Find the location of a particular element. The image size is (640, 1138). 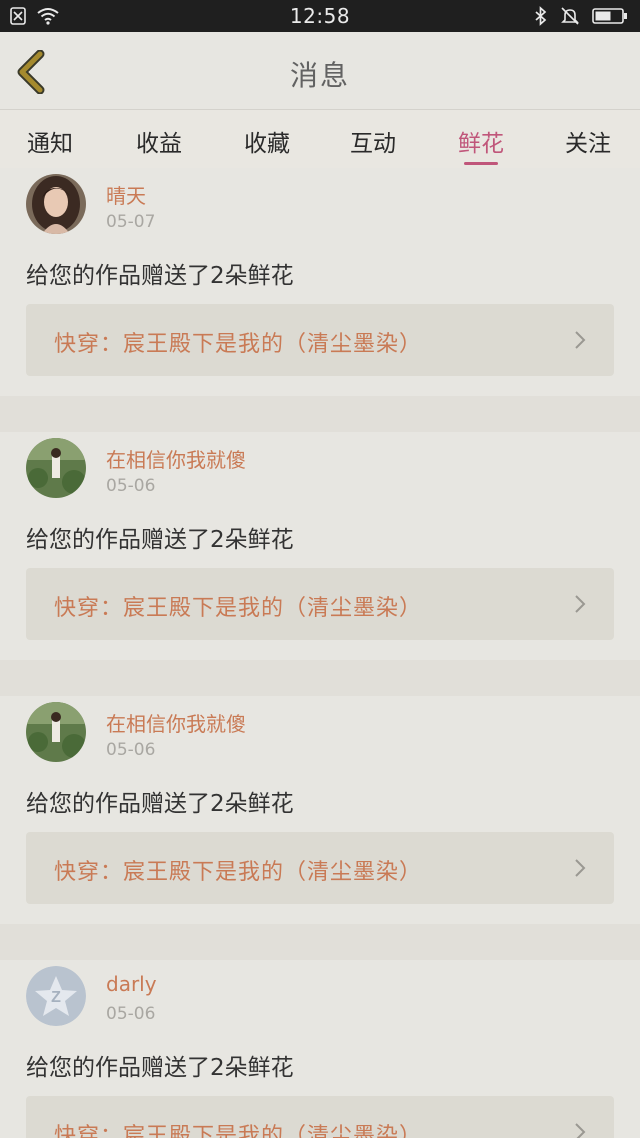

avatar: Z is located at coordinates (56, 996).